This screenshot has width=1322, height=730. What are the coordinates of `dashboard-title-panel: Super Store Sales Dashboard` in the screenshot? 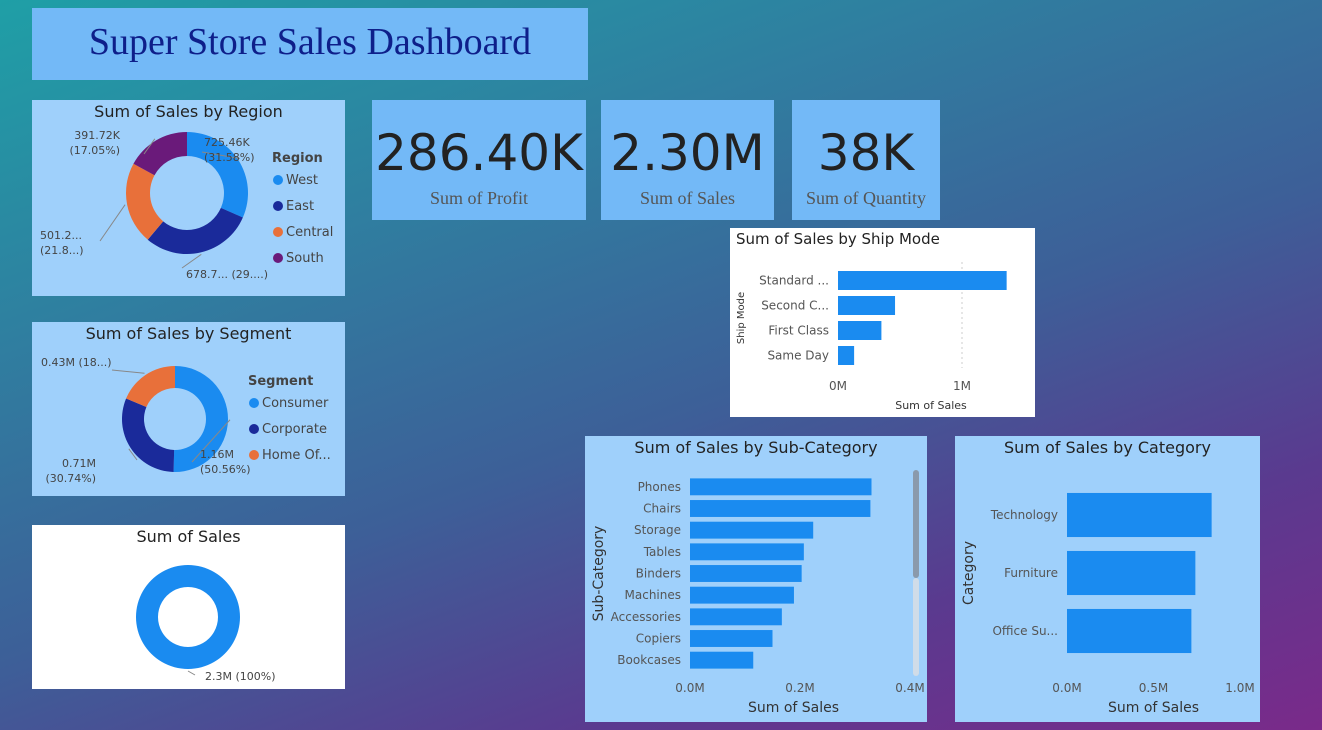 It's located at (310, 44).